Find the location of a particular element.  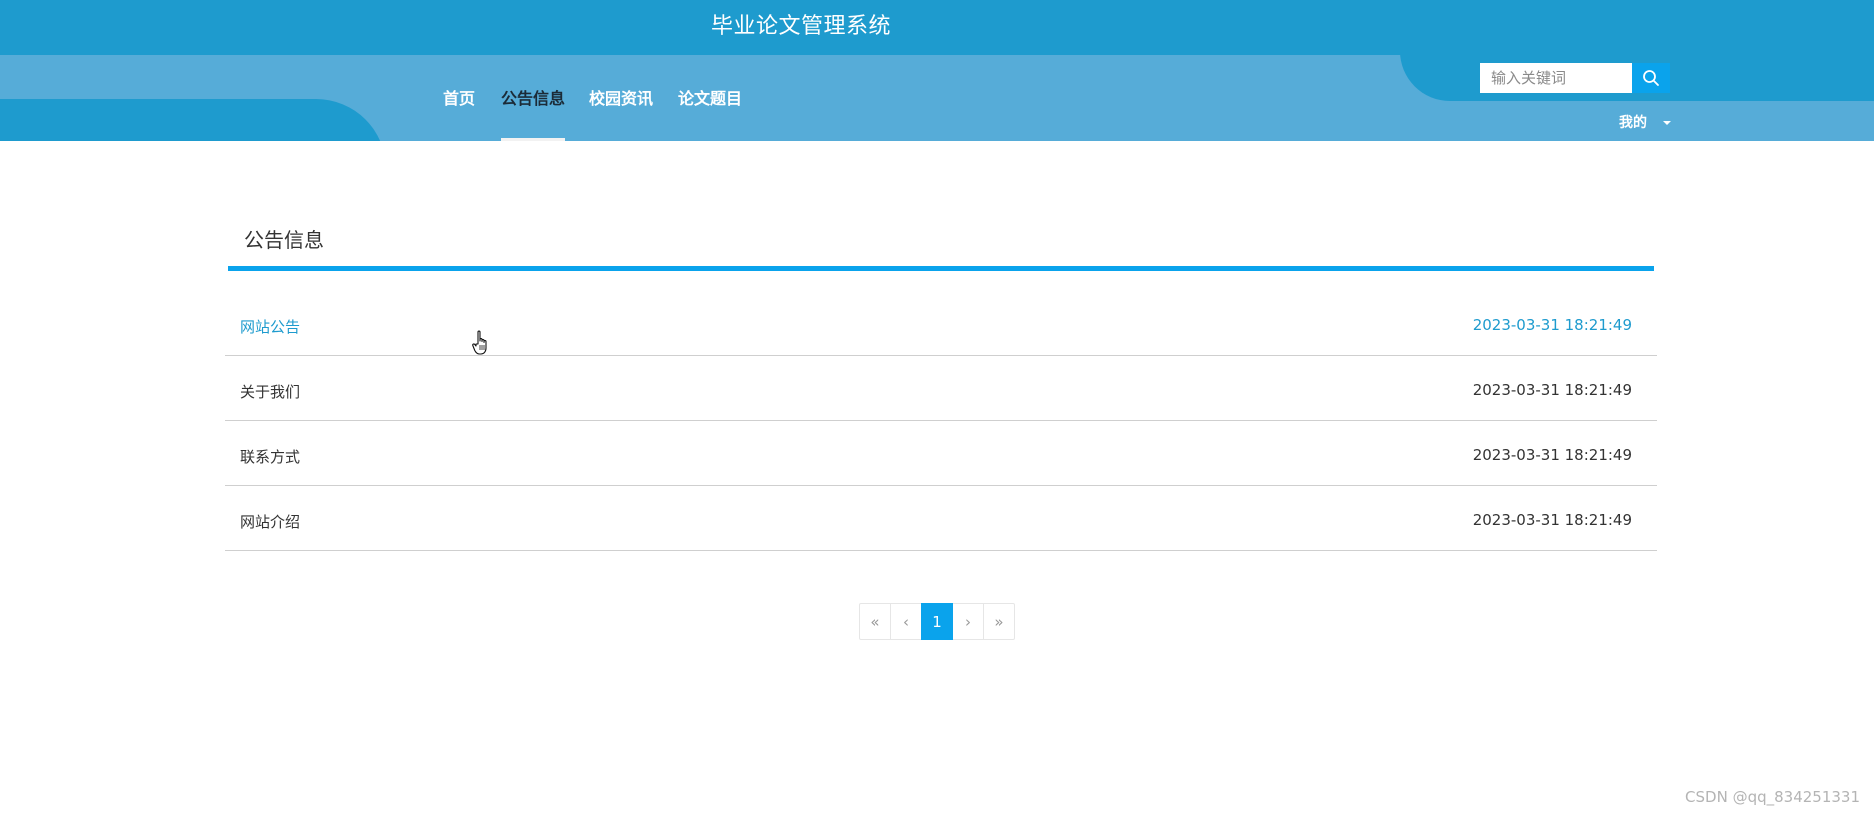

nav-item-announcements: 公告信息 is located at coordinates (533, 113).